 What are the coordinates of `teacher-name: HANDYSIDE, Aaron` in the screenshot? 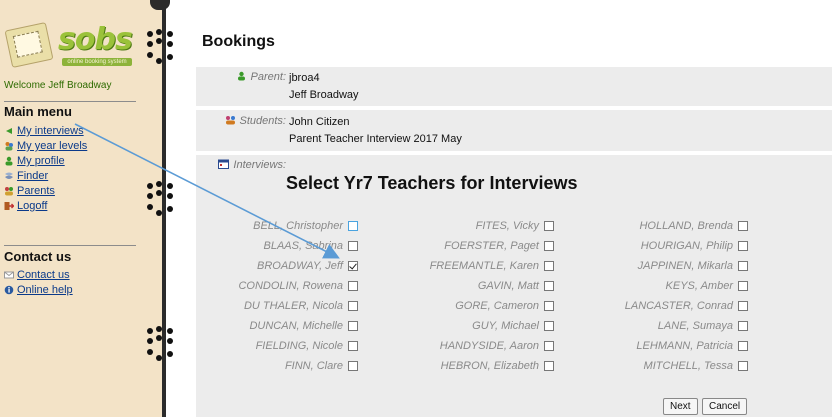 It's located at (489, 346).